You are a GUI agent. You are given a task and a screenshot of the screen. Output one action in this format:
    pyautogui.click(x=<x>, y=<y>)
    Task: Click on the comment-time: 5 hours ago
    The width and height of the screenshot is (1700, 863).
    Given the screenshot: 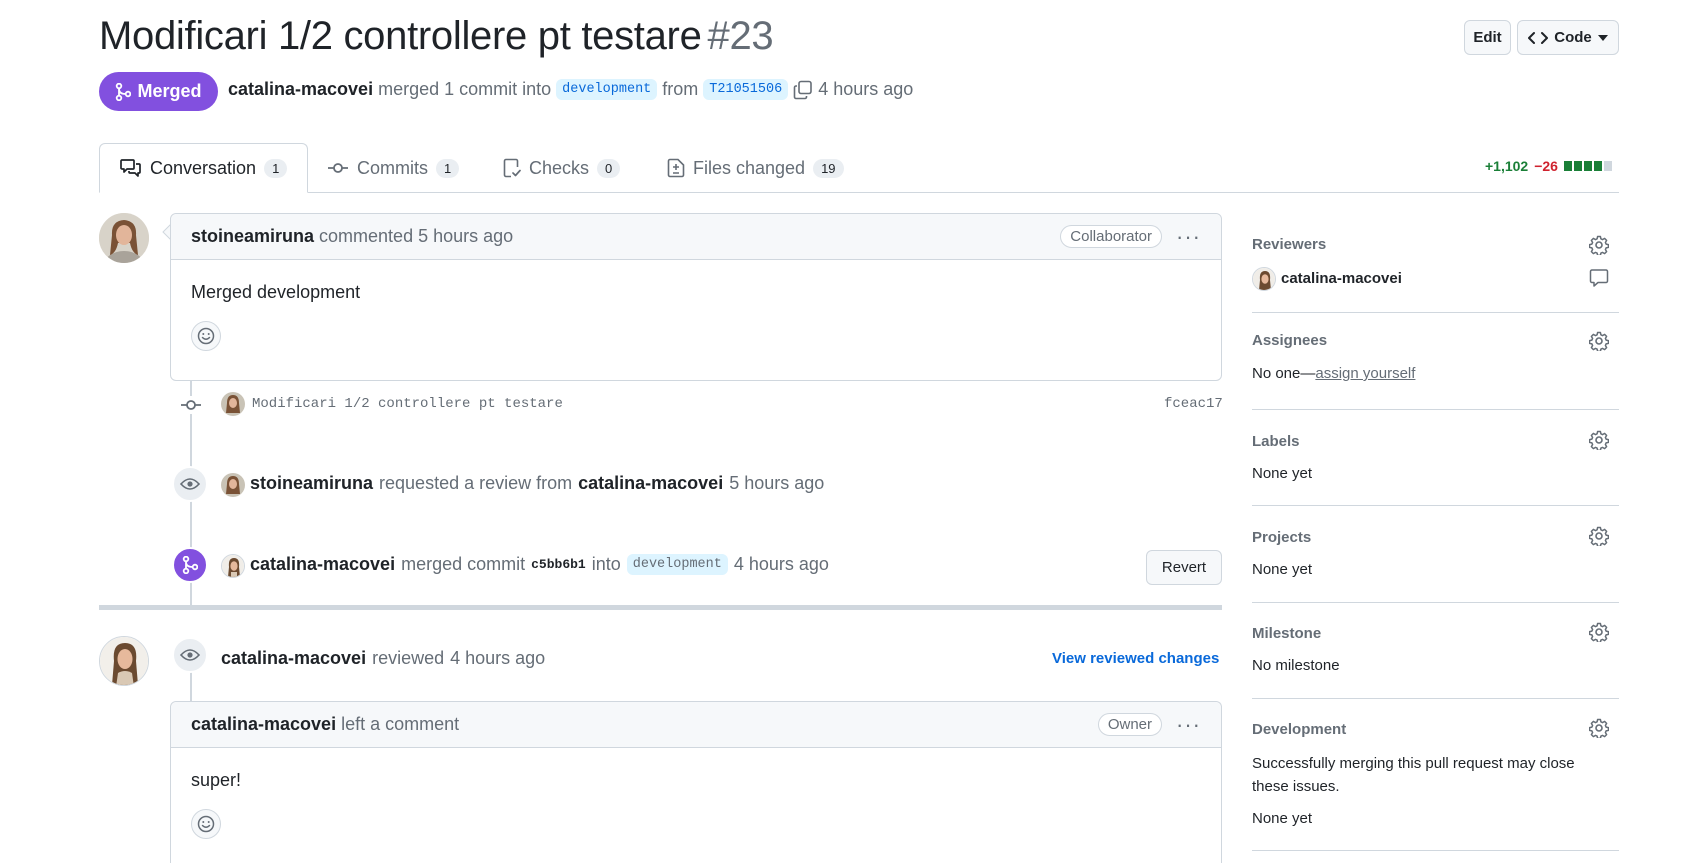 What is the action you would take?
    pyautogui.click(x=465, y=236)
    